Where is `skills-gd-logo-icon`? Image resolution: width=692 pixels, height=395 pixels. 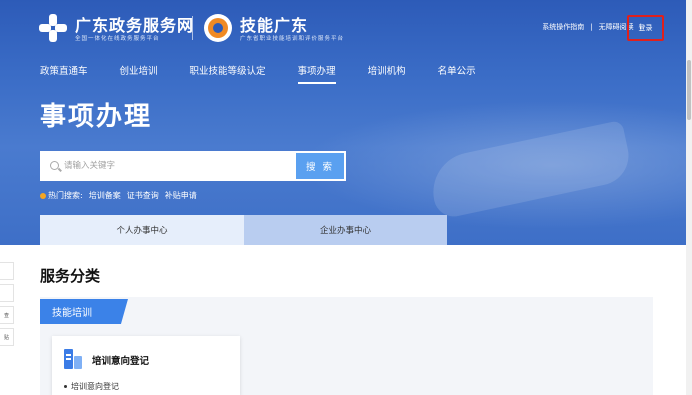 skills-gd-logo-icon is located at coordinates (218, 28).